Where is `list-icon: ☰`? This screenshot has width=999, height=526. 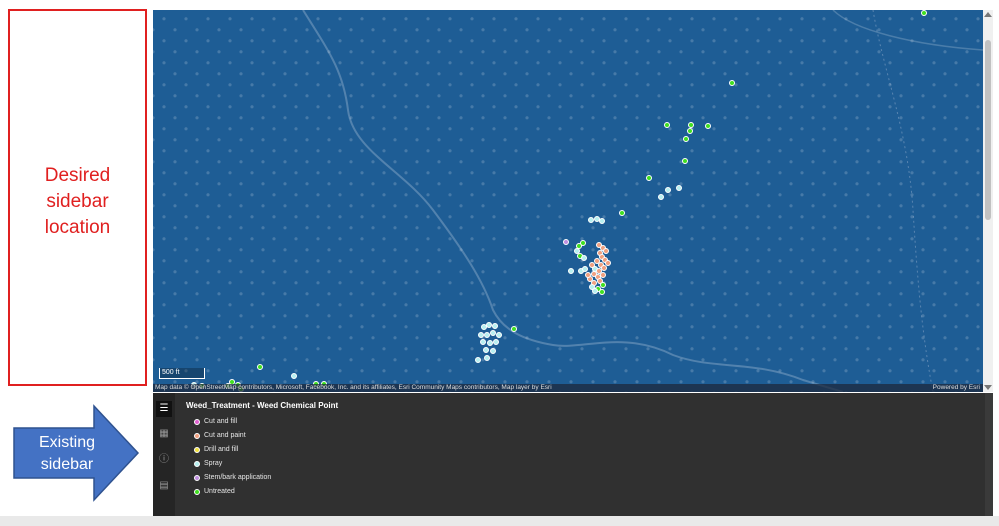
list-icon: ☰ is located at coordinates (164, 409).